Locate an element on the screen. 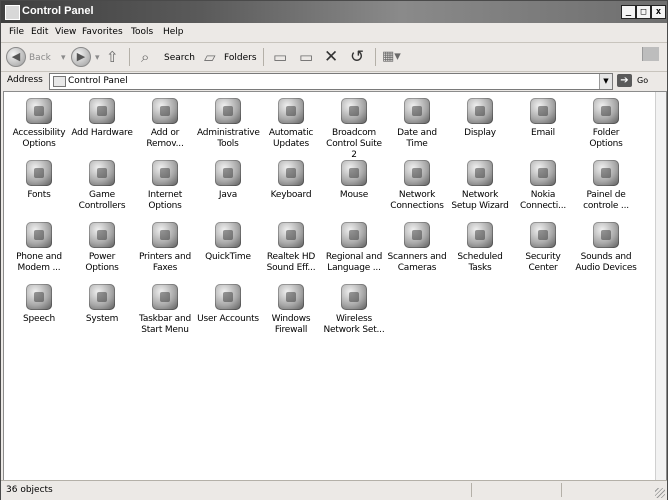 The image size is (668, 500). game-controllers-icon is located at coordinates (102, 173).